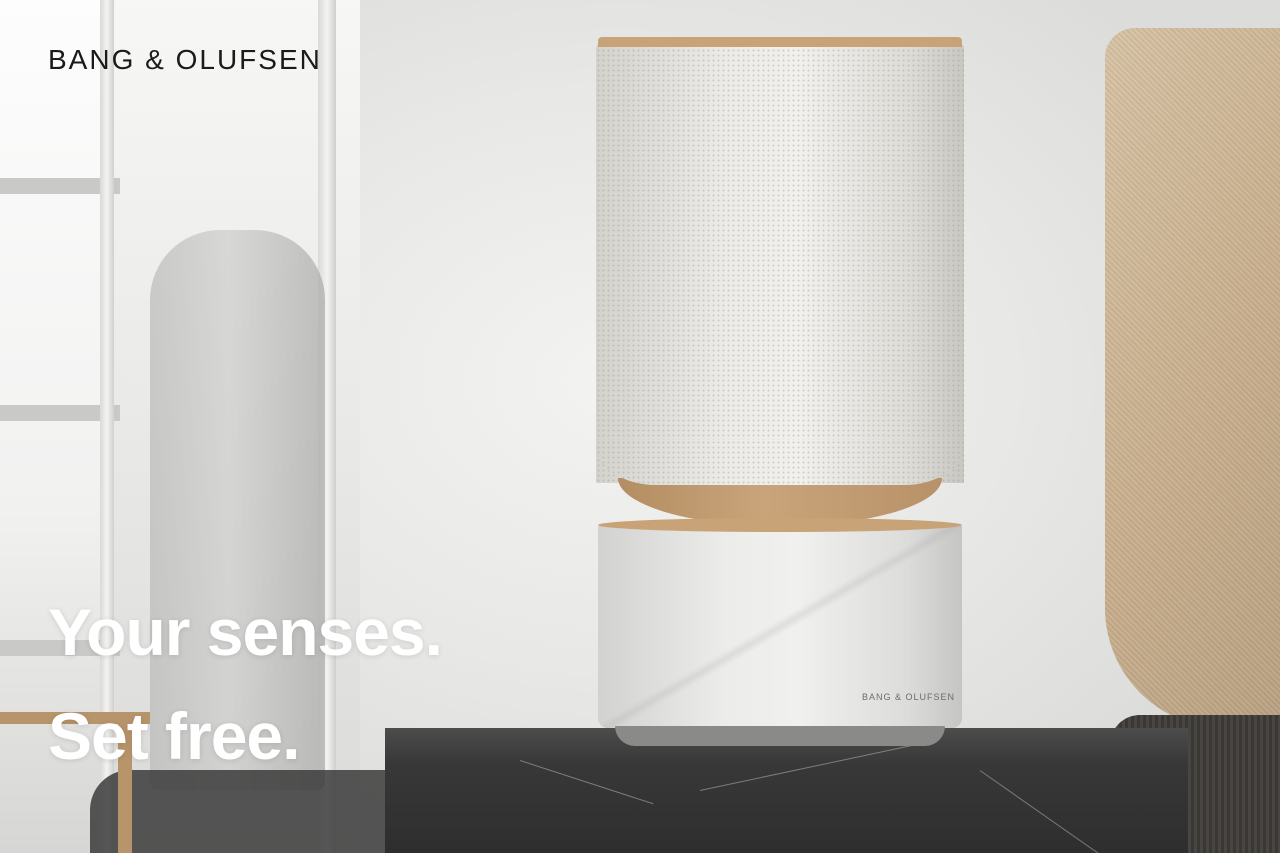  What do you see at coordinates (1192, 378) in the screenshot?
I see `cushion` at bounding box center [1192, 378].